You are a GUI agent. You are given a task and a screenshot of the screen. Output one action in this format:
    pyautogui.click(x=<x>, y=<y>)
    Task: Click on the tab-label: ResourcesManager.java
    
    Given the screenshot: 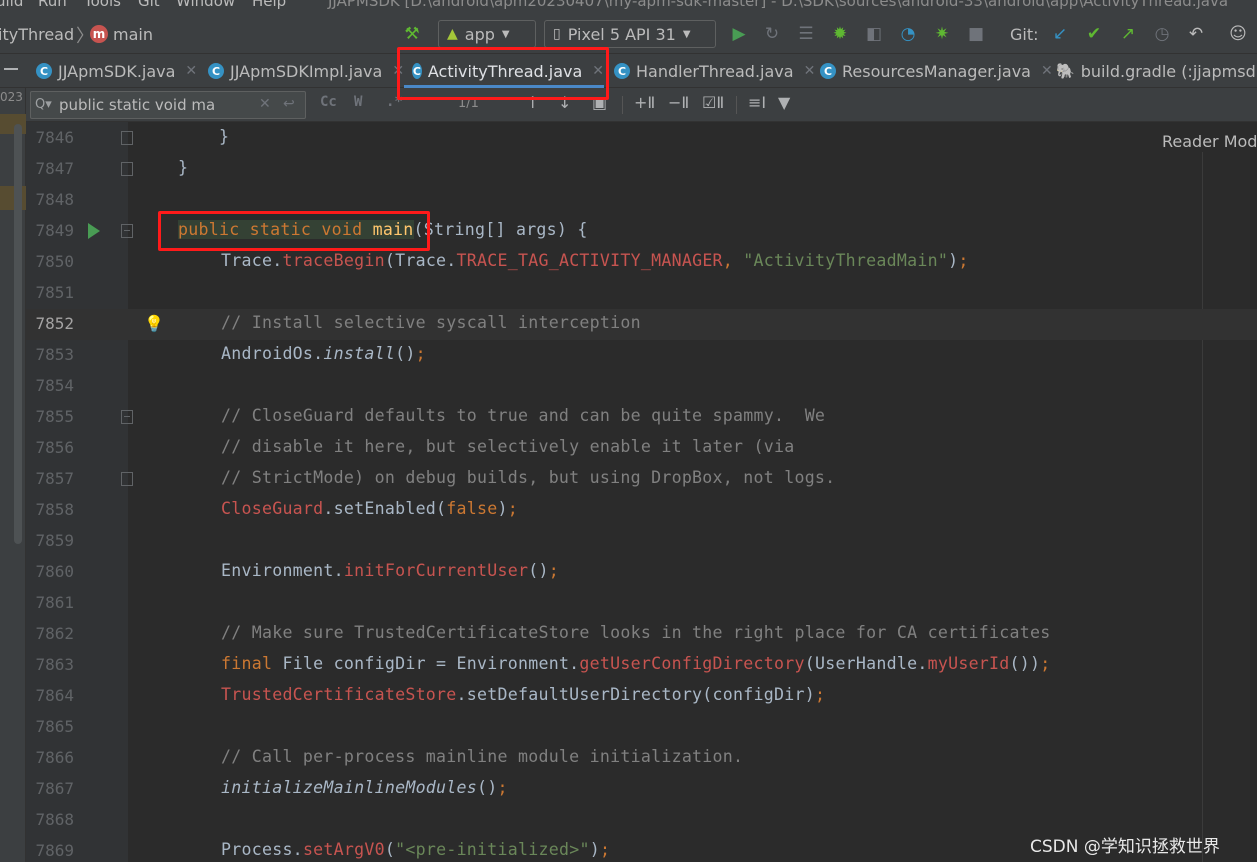 What is the action you would take?
    pyautogui.click(x=936, y=71)
    